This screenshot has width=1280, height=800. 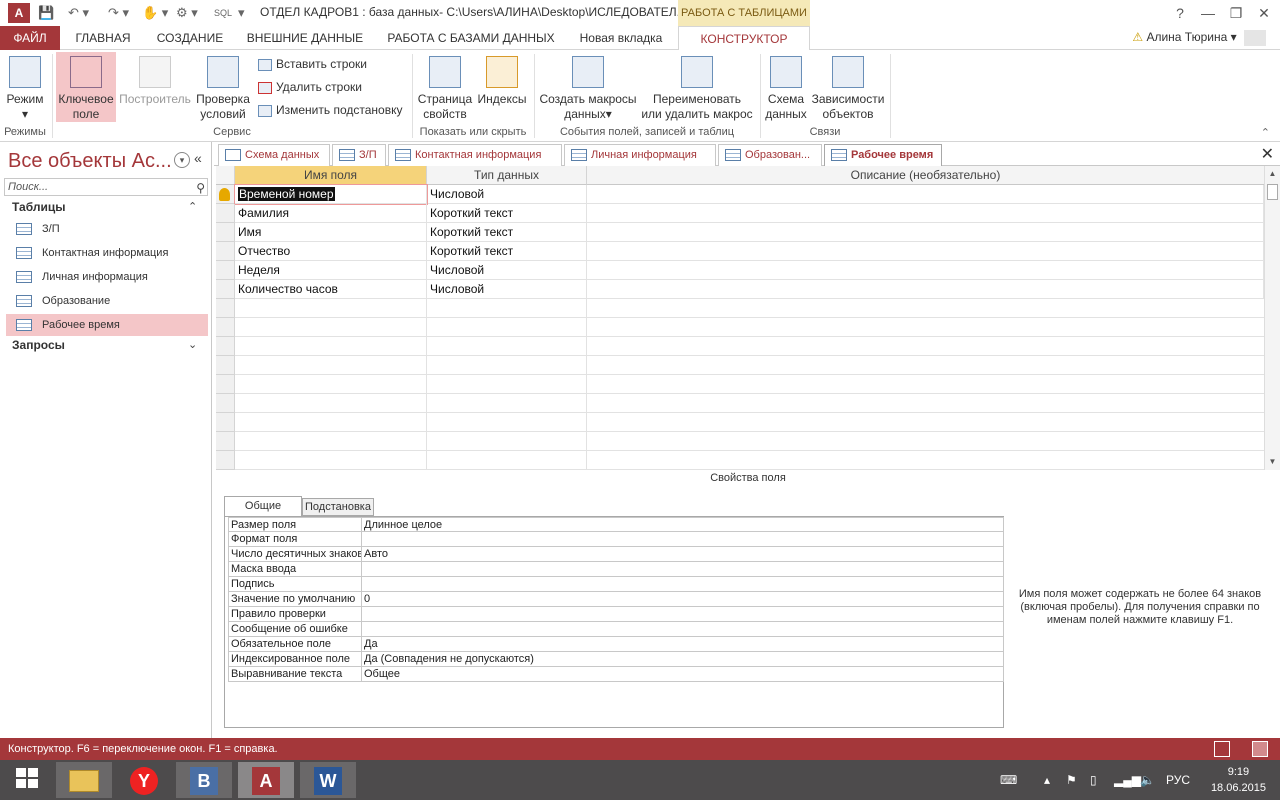 What do you see at coordinates (1008, 780) in the screenshot?
I see `keyboard-icon: ⌨` at bounding box center [1008, 780].